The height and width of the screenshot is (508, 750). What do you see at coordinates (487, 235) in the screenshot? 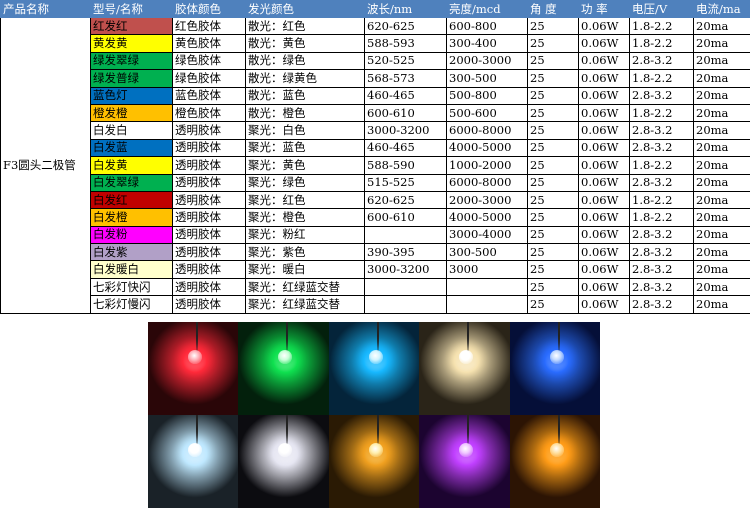
I see `luminosity-cell: 3000-4000` at bounding box center [487, 235].